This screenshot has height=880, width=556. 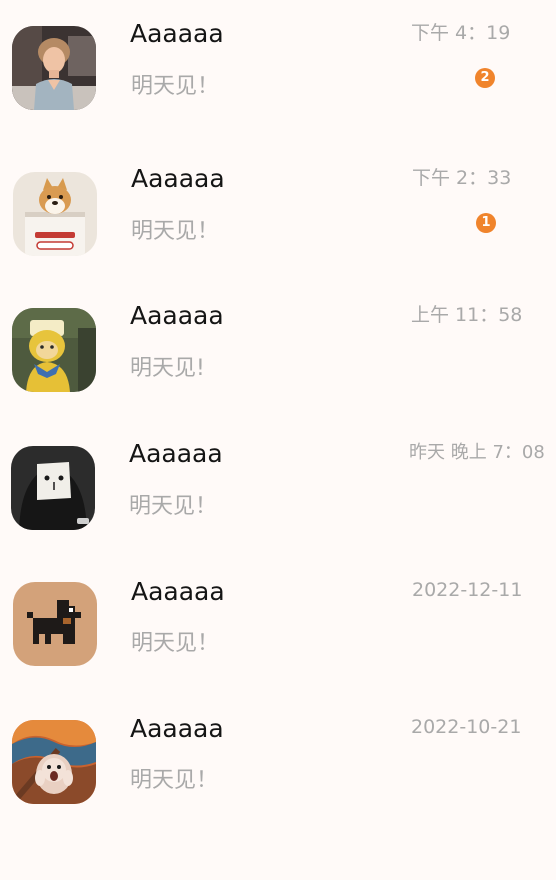 I want to click on woman-photo-avatar-icon, so click(x=54, y=68).